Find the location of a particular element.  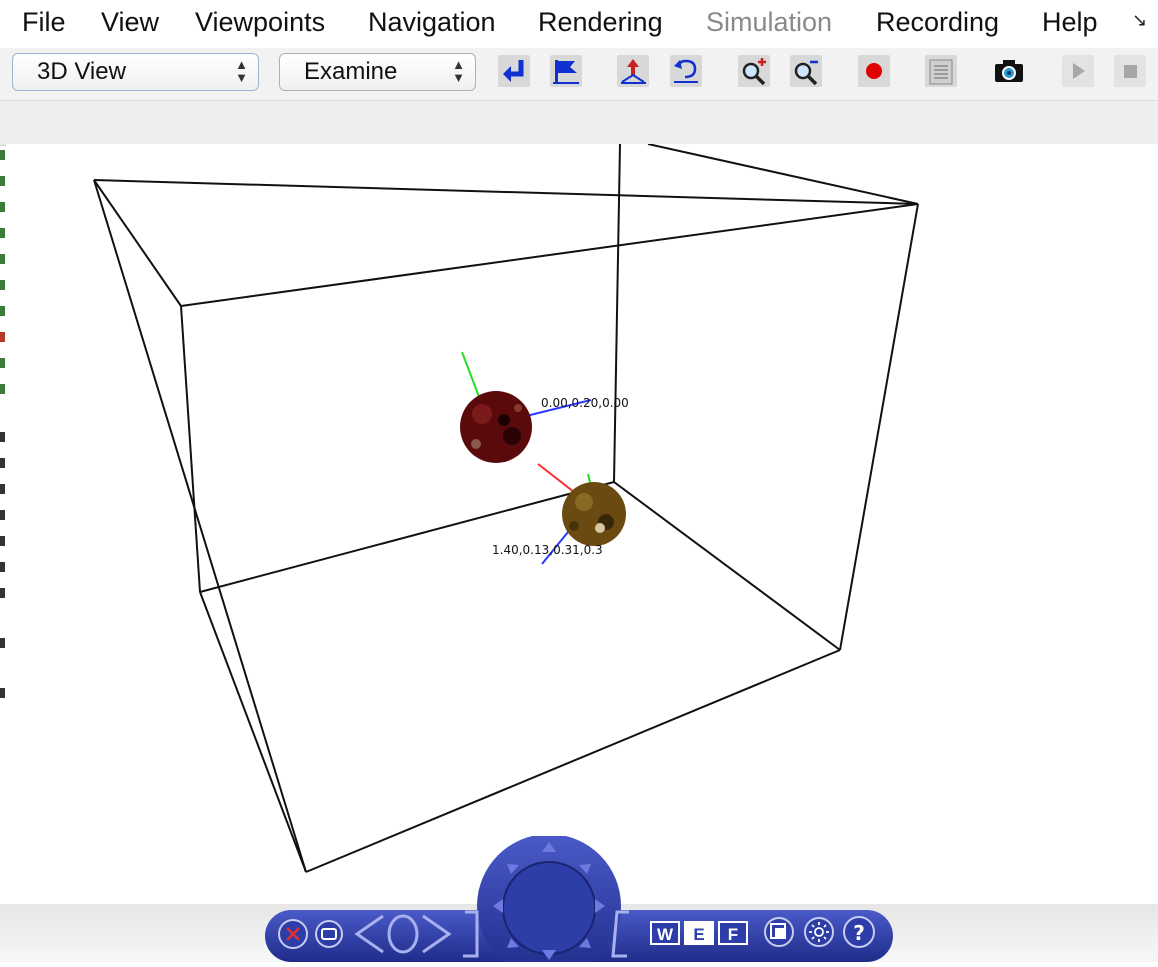

stop-icon is located at coordinates (1130, 71).